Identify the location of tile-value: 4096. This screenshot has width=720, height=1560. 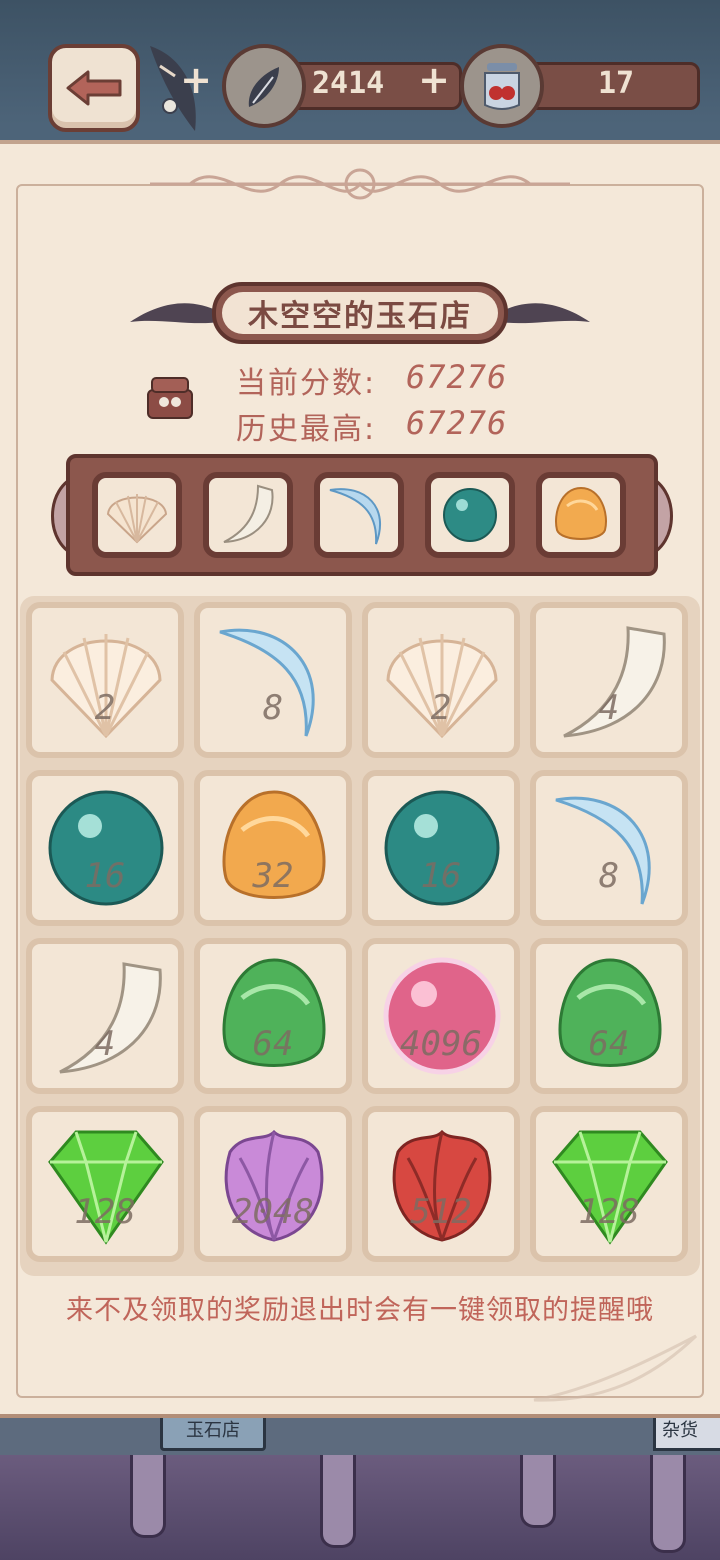
(441, 1044).